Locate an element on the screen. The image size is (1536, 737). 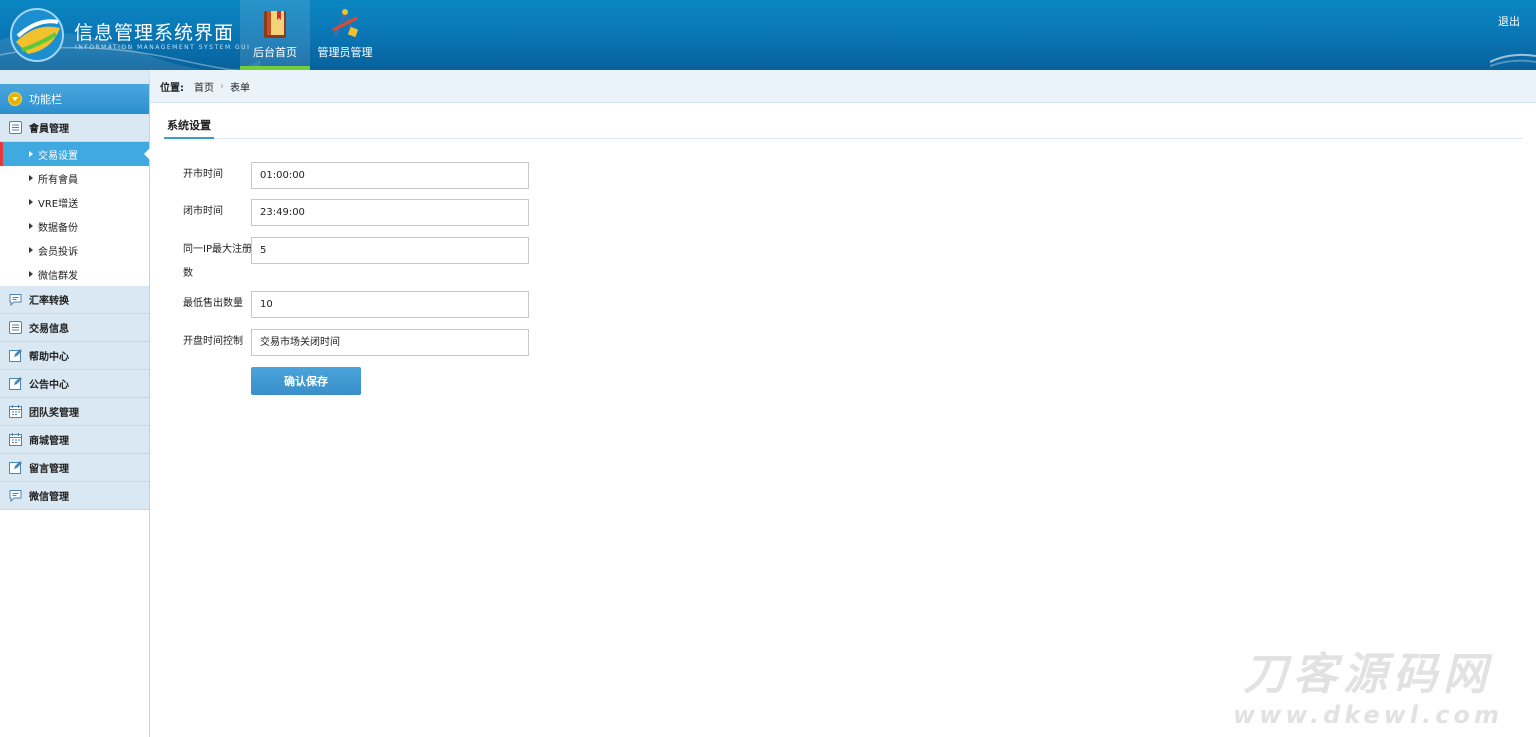
sidebar-title: 功能栏 is located at coordinates (74, 99).